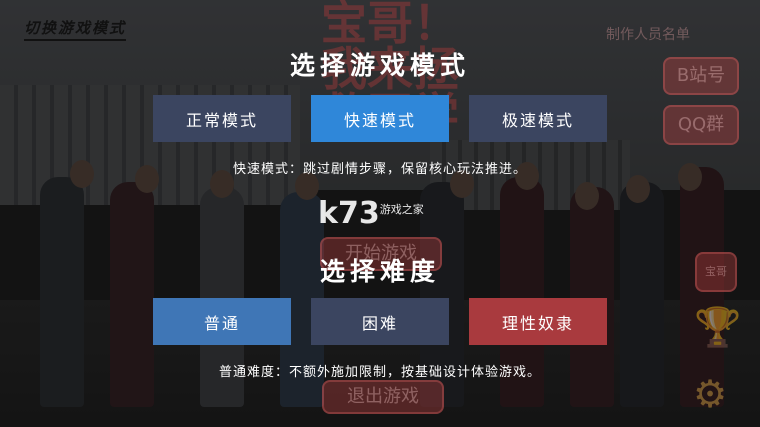  What do you see at coordinates (75, 29) in the screenshot?
I see `switch-game-mode-label: 切换游戏模式` at bounding box center [75, 29].